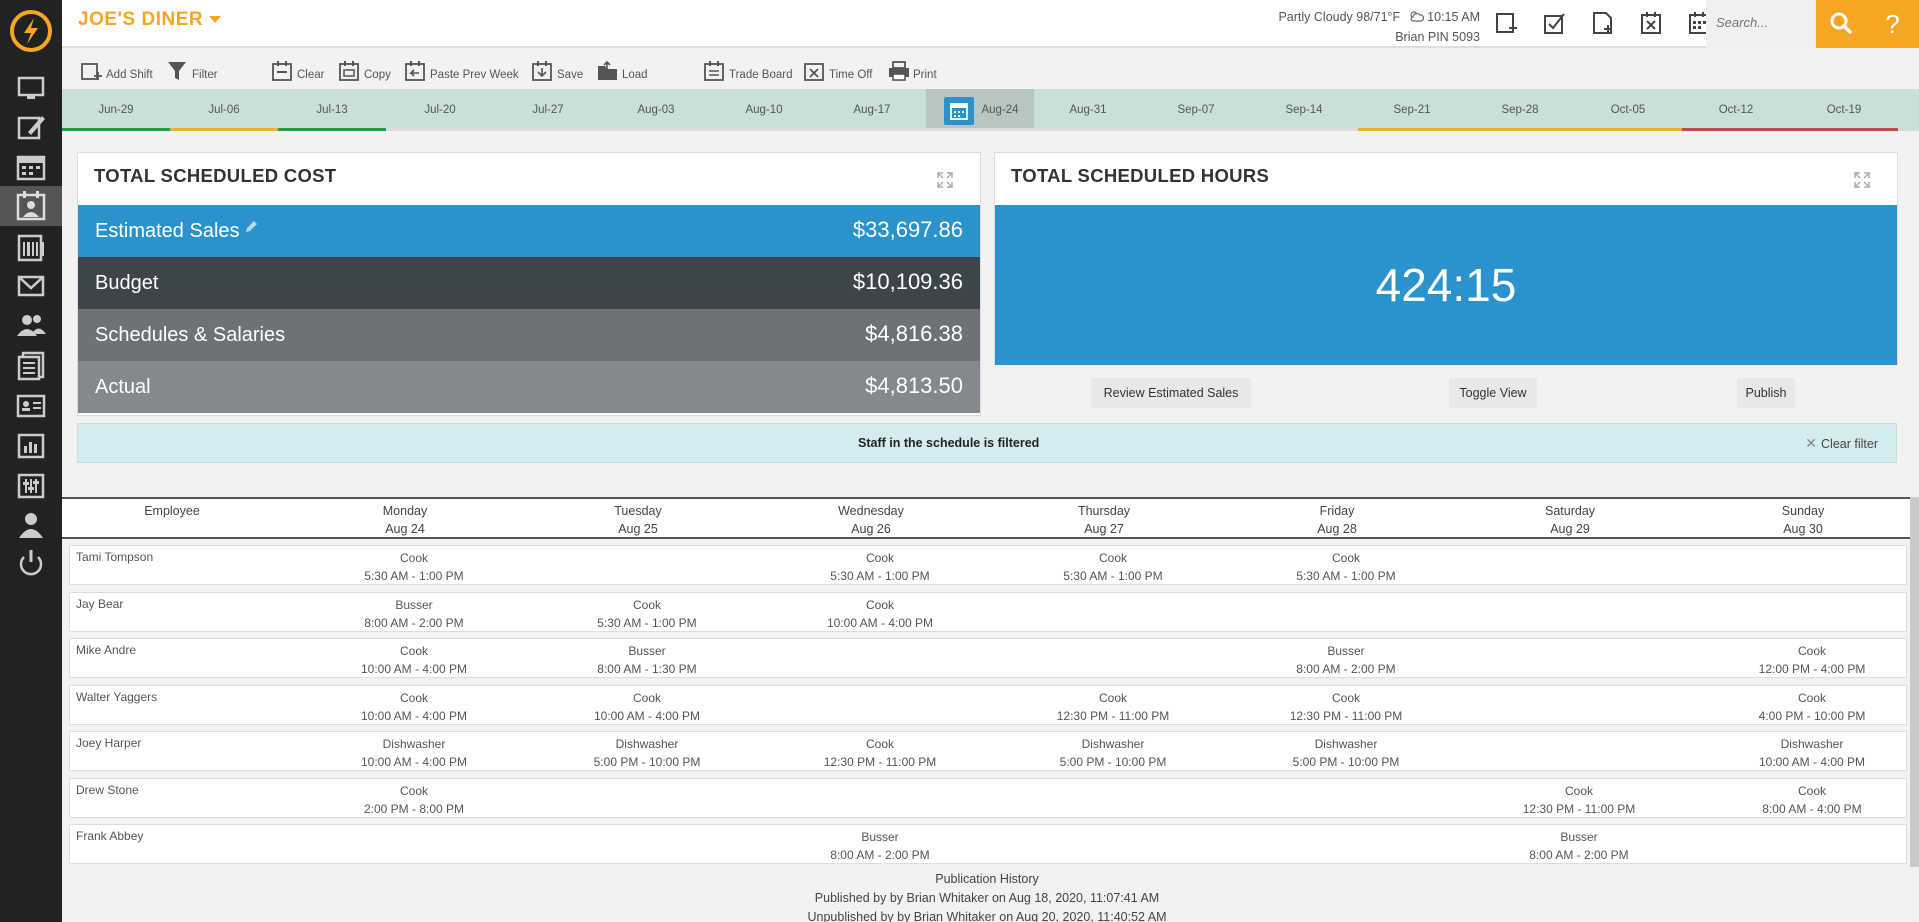 The width and height of the screenshot is (1919, 922). I want to click on shift-cell: Cook 2:00 PM - 8:00 PM, so click(414, 800).